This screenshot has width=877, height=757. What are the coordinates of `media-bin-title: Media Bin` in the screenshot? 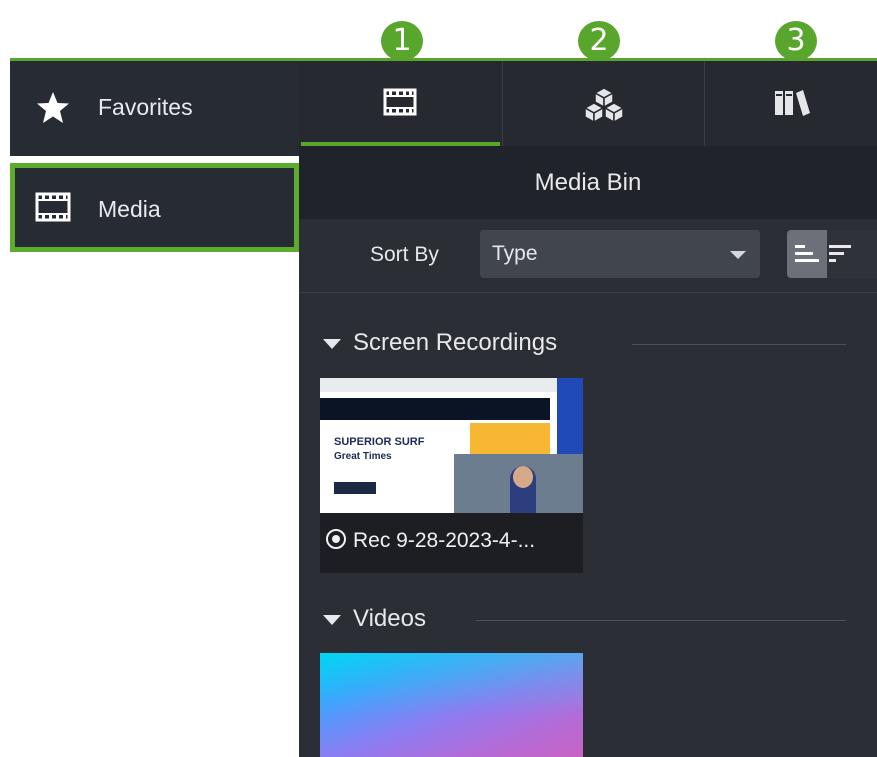 It's located at (588, 182).